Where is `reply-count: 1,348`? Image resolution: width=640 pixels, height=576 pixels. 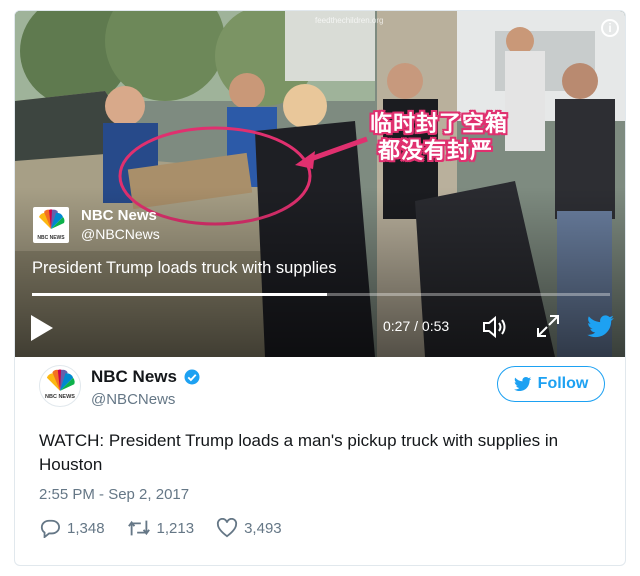
reply-count: 1,348 is located at coordinates (86, 528).